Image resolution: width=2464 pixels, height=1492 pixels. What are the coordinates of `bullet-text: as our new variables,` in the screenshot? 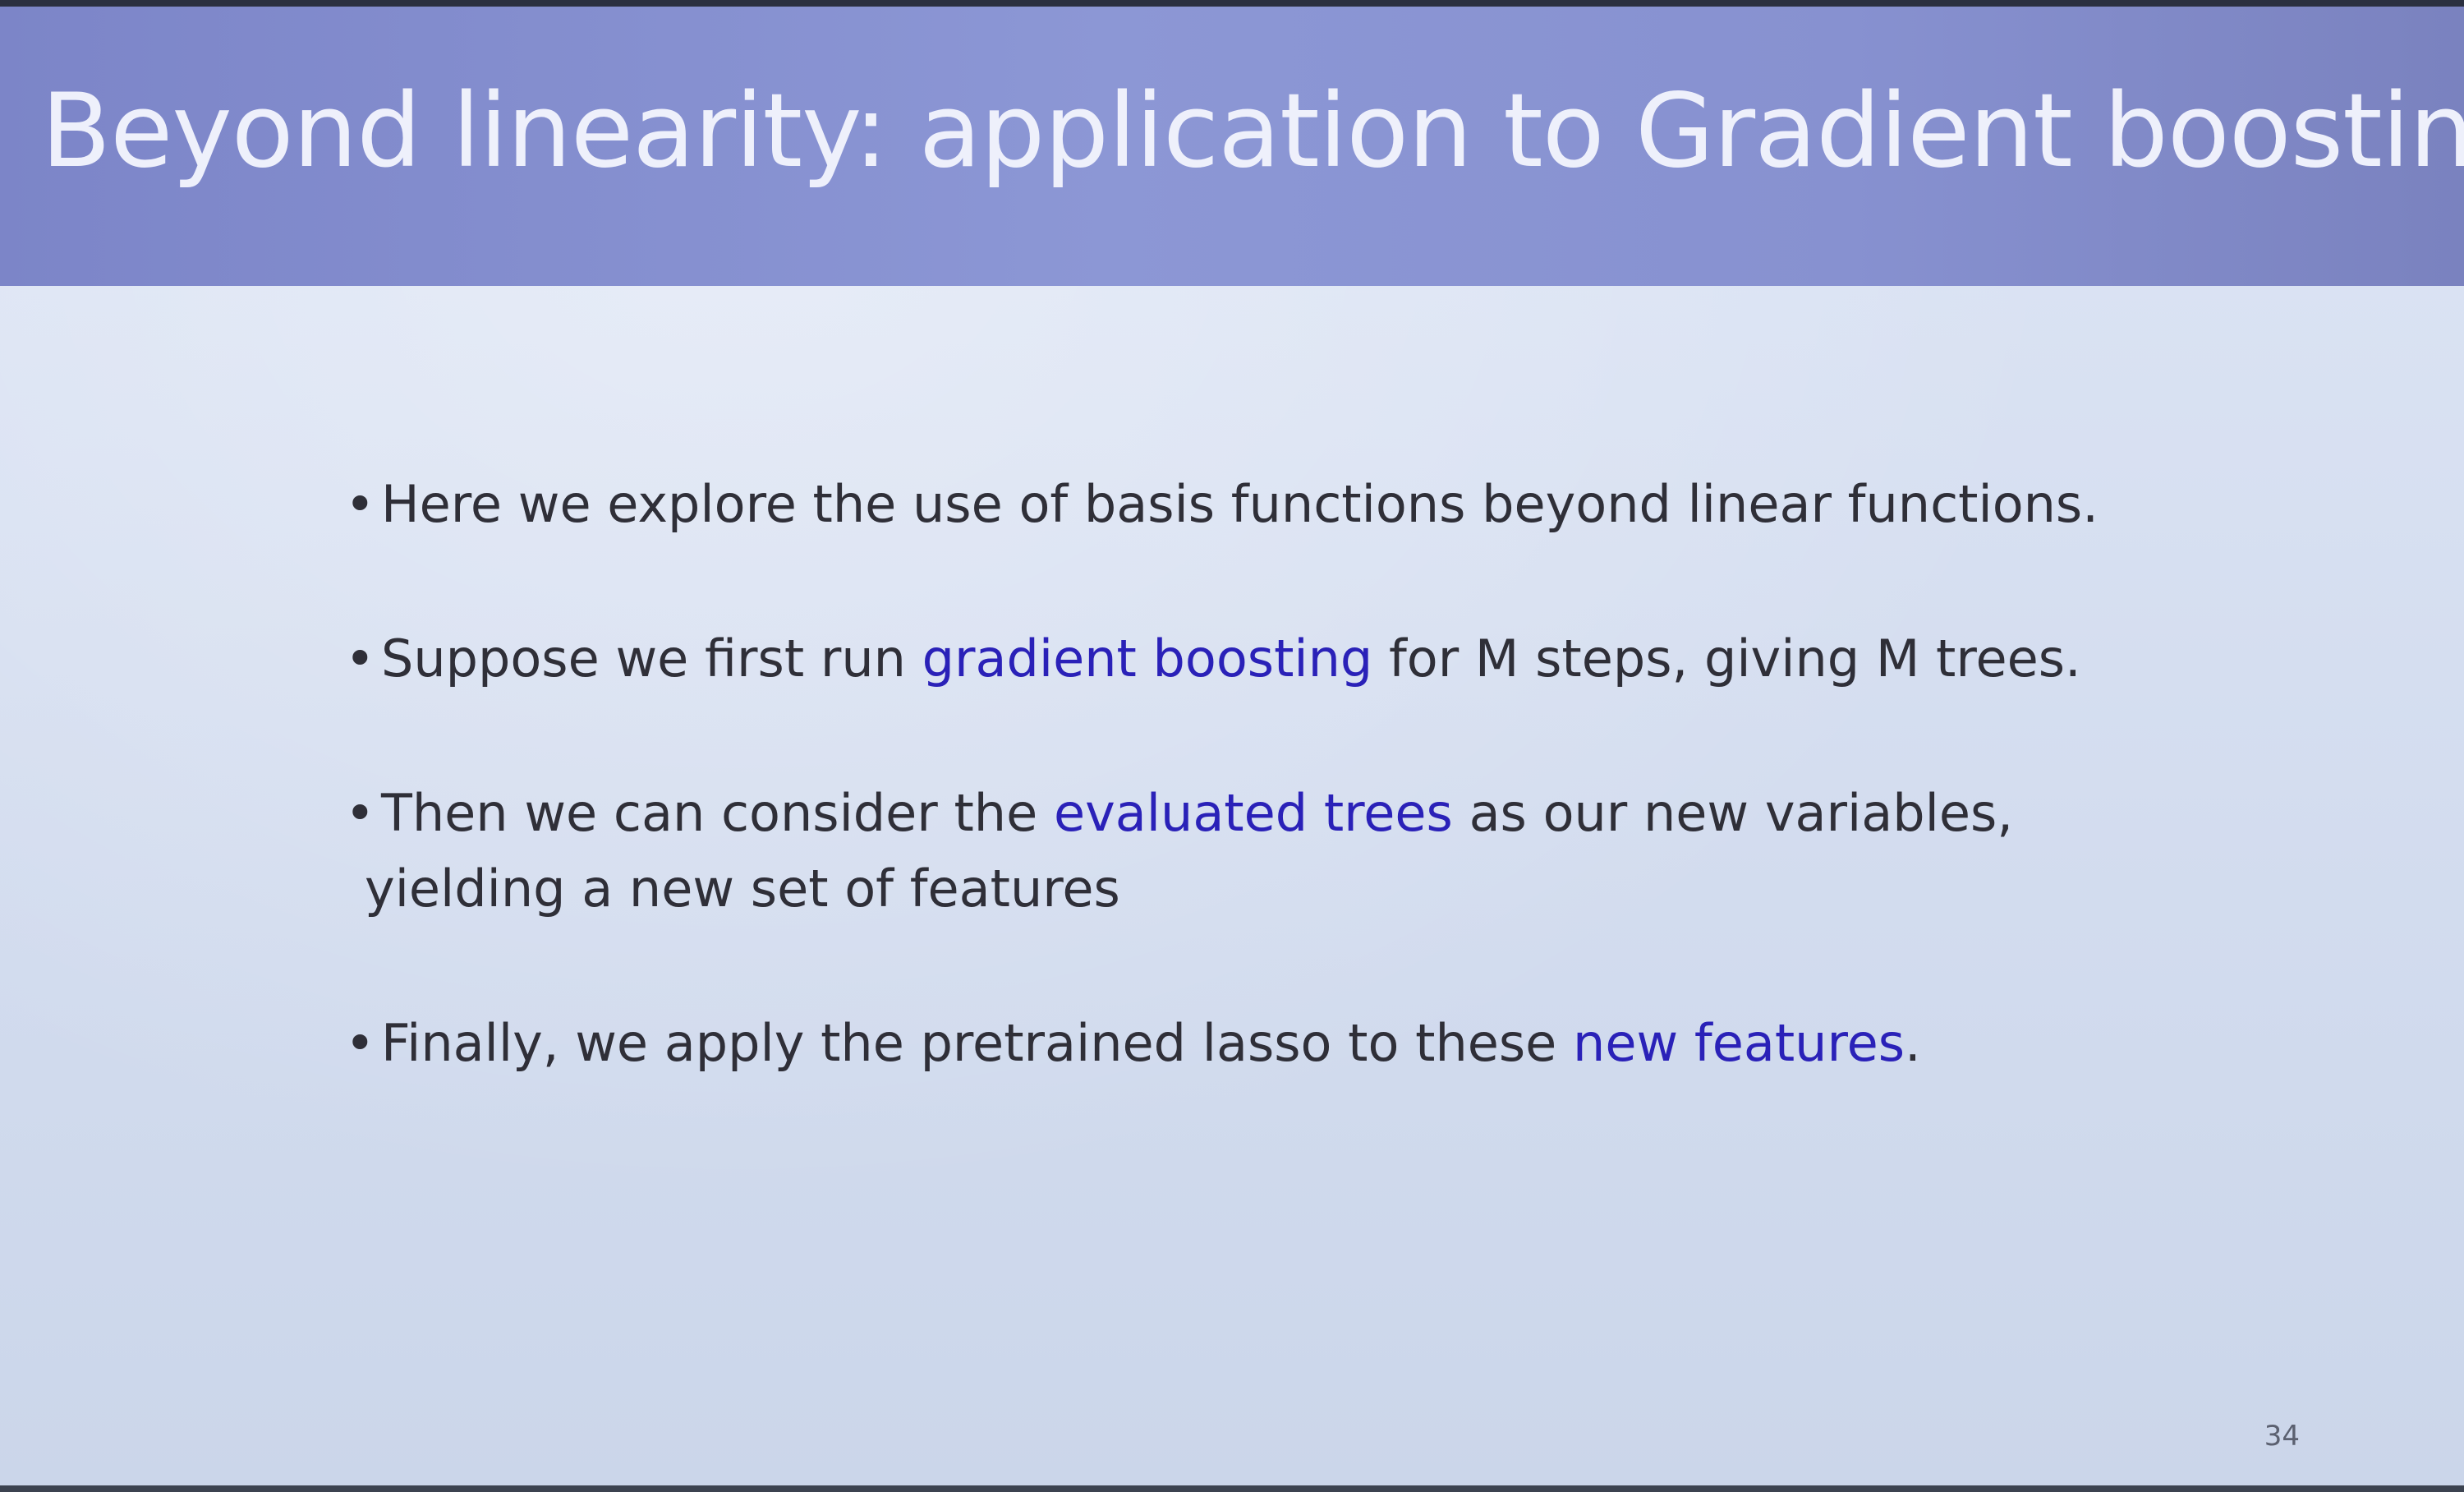 It's located at (1732, 813).